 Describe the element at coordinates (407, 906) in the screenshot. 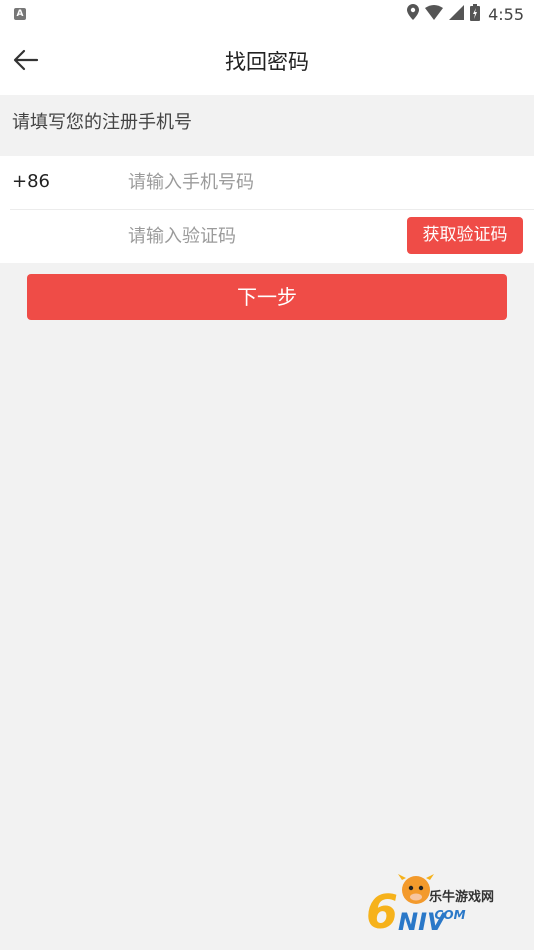

I see `watermark-mascot-icon: 6 NIV` at that location.